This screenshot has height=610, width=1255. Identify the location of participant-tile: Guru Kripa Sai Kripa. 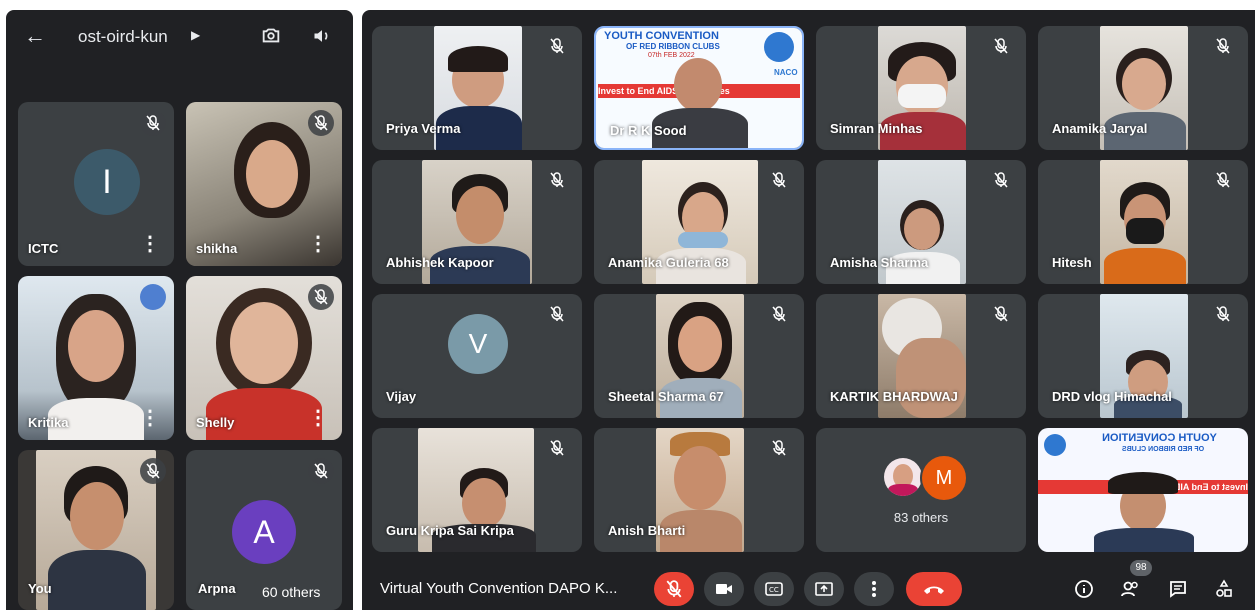
(477, 490).